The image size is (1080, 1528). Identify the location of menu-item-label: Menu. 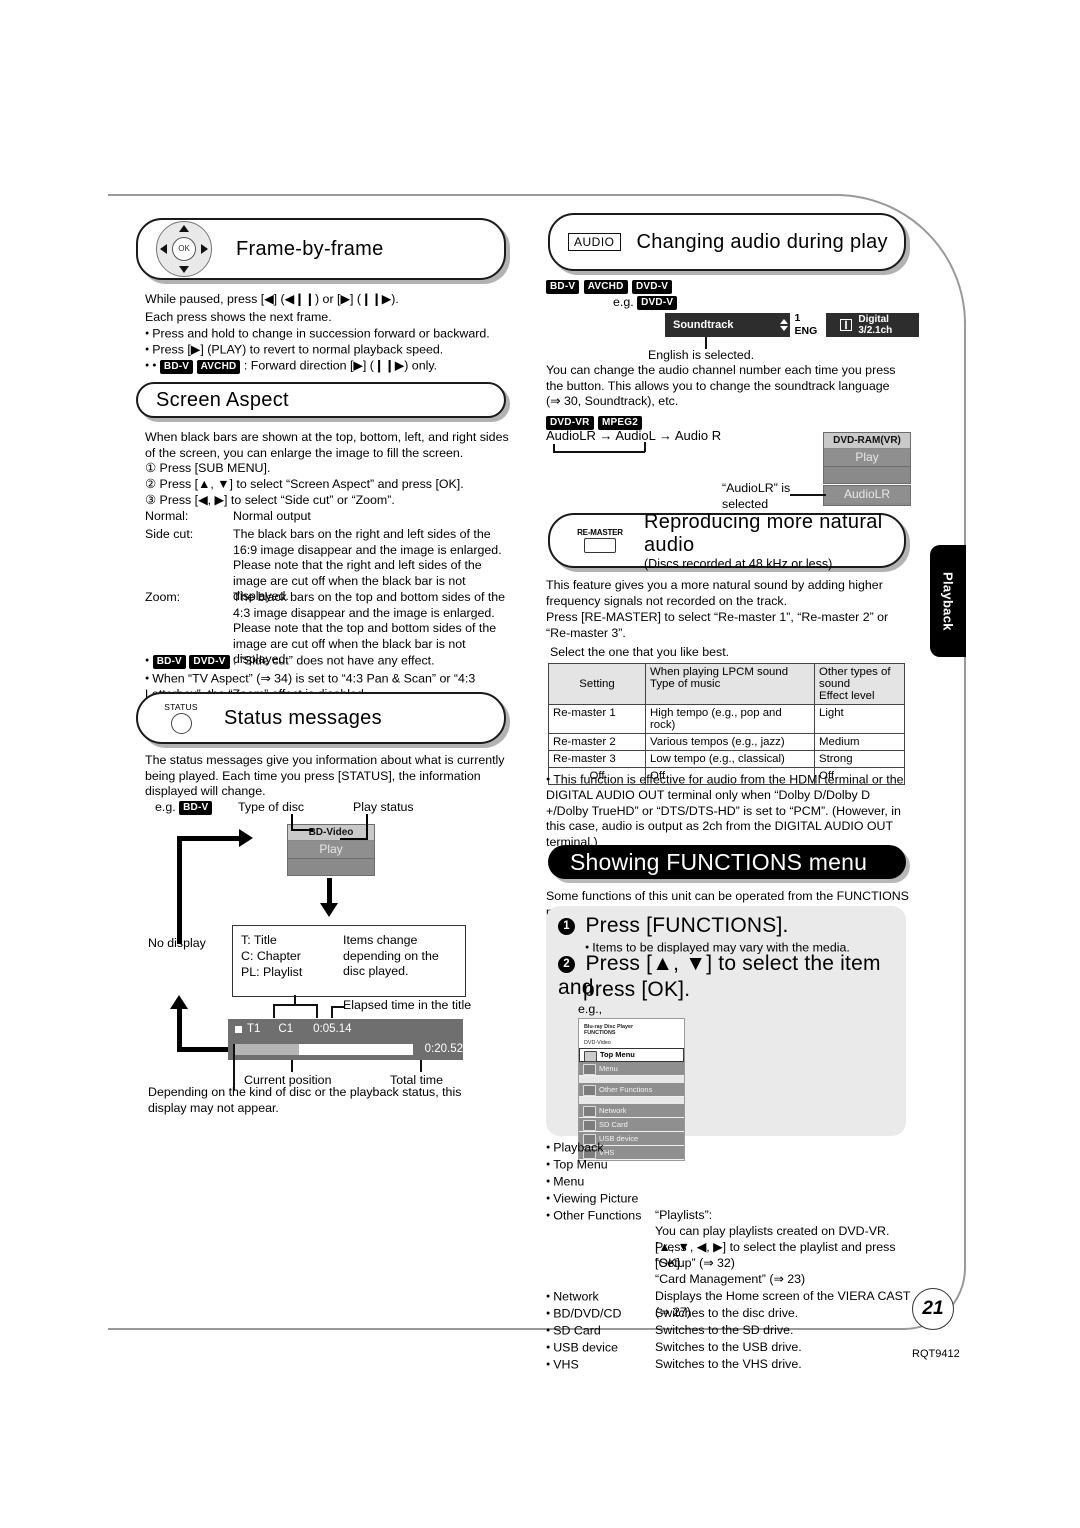
(608, 1068).